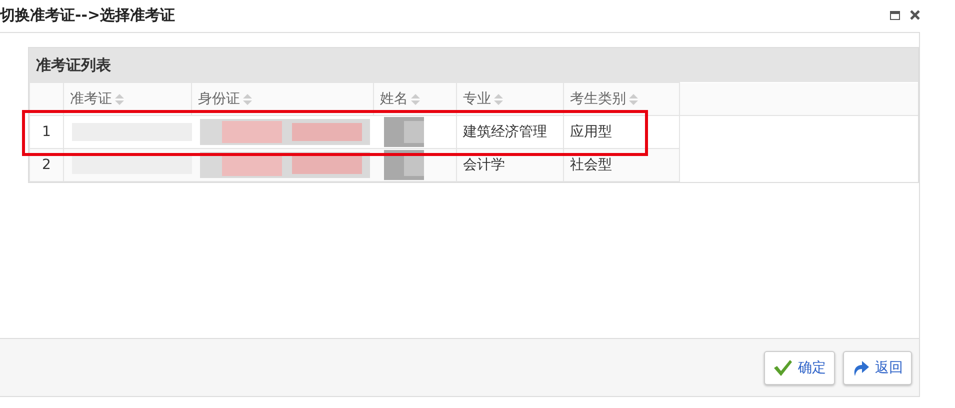 The height and width of the screenshot is (408, 955). Describe the element at coordinates (783, 367) in the screenshot. I see `checkmark-icon` at that location.